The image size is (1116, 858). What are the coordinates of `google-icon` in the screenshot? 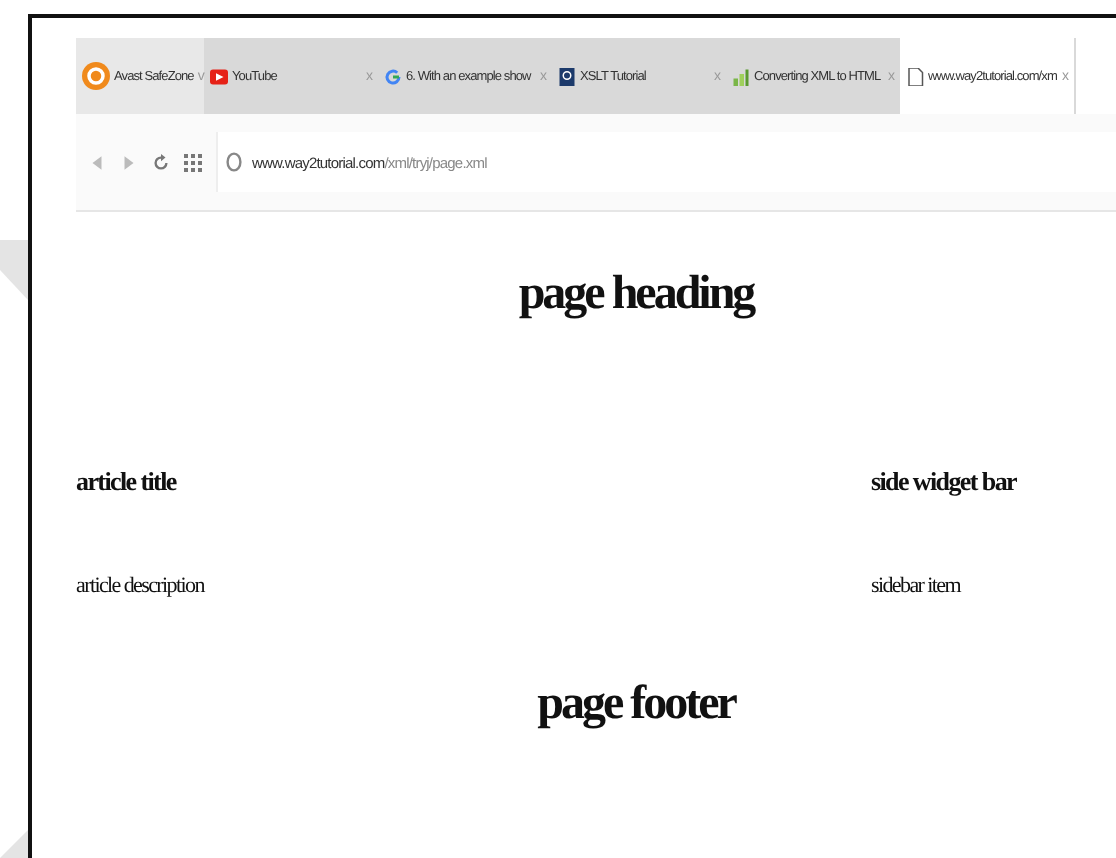 It's located at (393, 76).